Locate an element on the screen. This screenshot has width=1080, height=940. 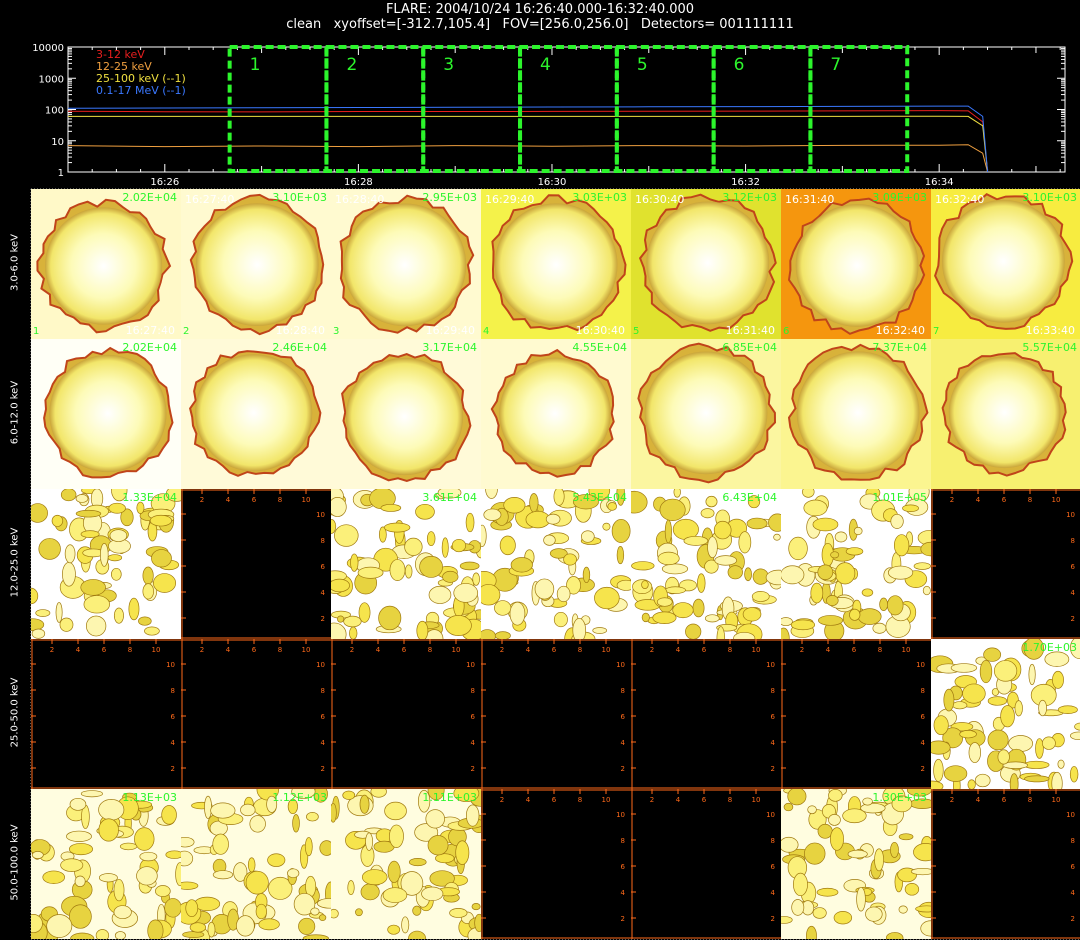
interval-number-label: 3 is located at coordinates (336, 331).